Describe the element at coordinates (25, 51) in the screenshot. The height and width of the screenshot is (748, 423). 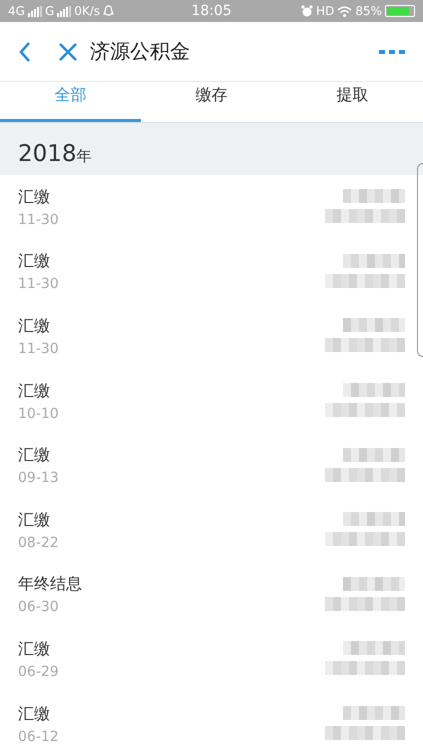
I see `chevron-left-icon` at that location.